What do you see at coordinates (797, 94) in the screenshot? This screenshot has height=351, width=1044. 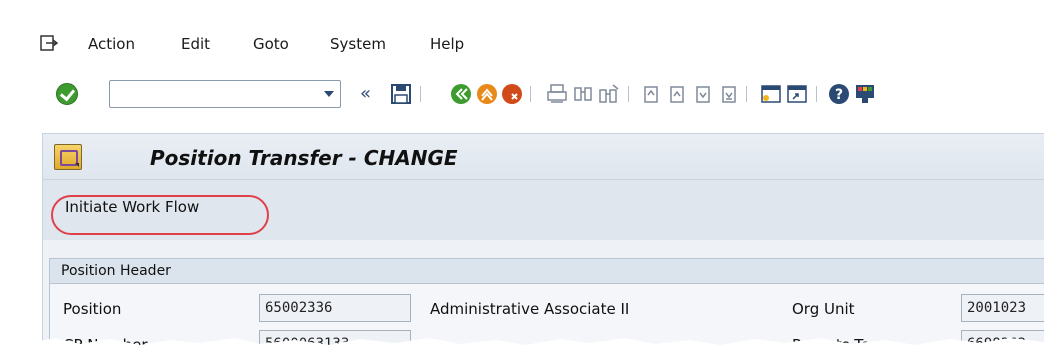 I see `generate-shortcut-icon` at bounding box center [797, 94].